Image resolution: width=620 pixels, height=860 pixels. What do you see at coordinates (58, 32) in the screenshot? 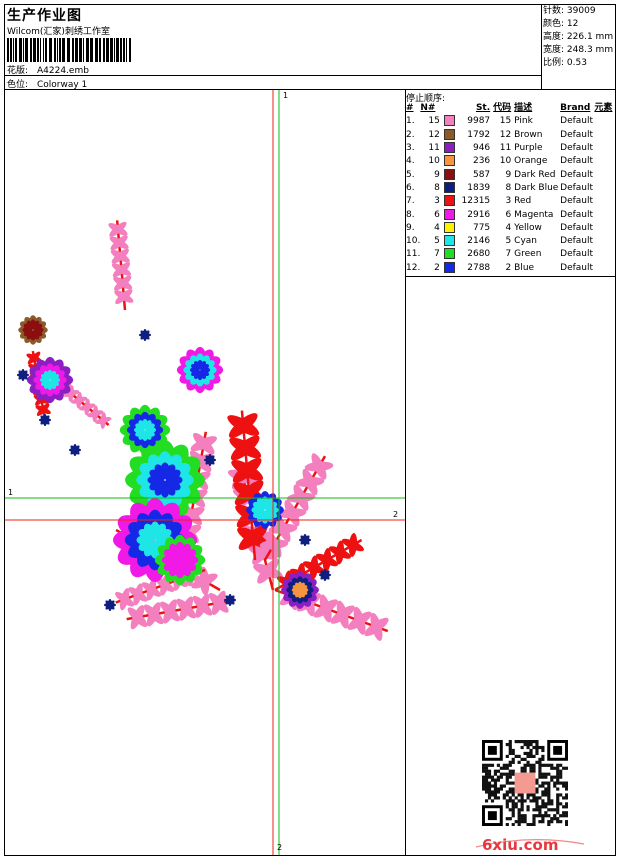
I see `studio-name: Wilcom(汇家)刺绣工作室` at bounding box center [58, 32].